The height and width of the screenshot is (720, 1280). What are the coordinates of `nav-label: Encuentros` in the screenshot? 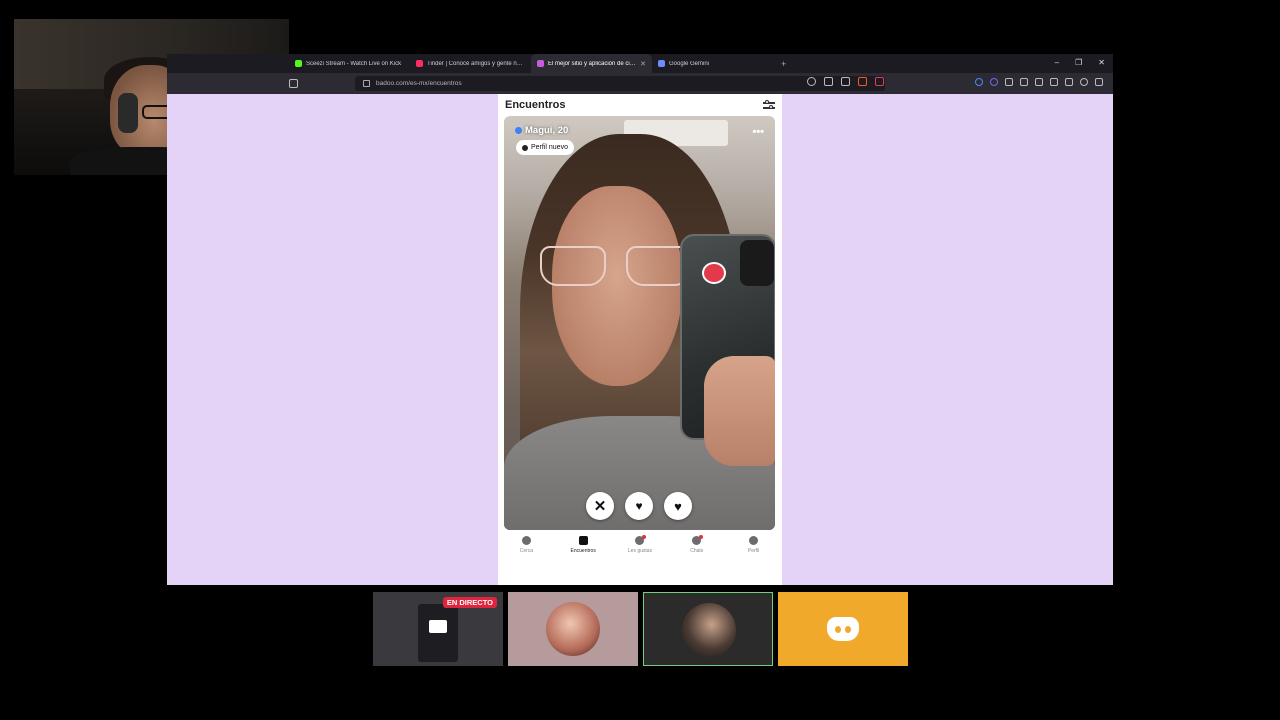 It's located at (583, 551).